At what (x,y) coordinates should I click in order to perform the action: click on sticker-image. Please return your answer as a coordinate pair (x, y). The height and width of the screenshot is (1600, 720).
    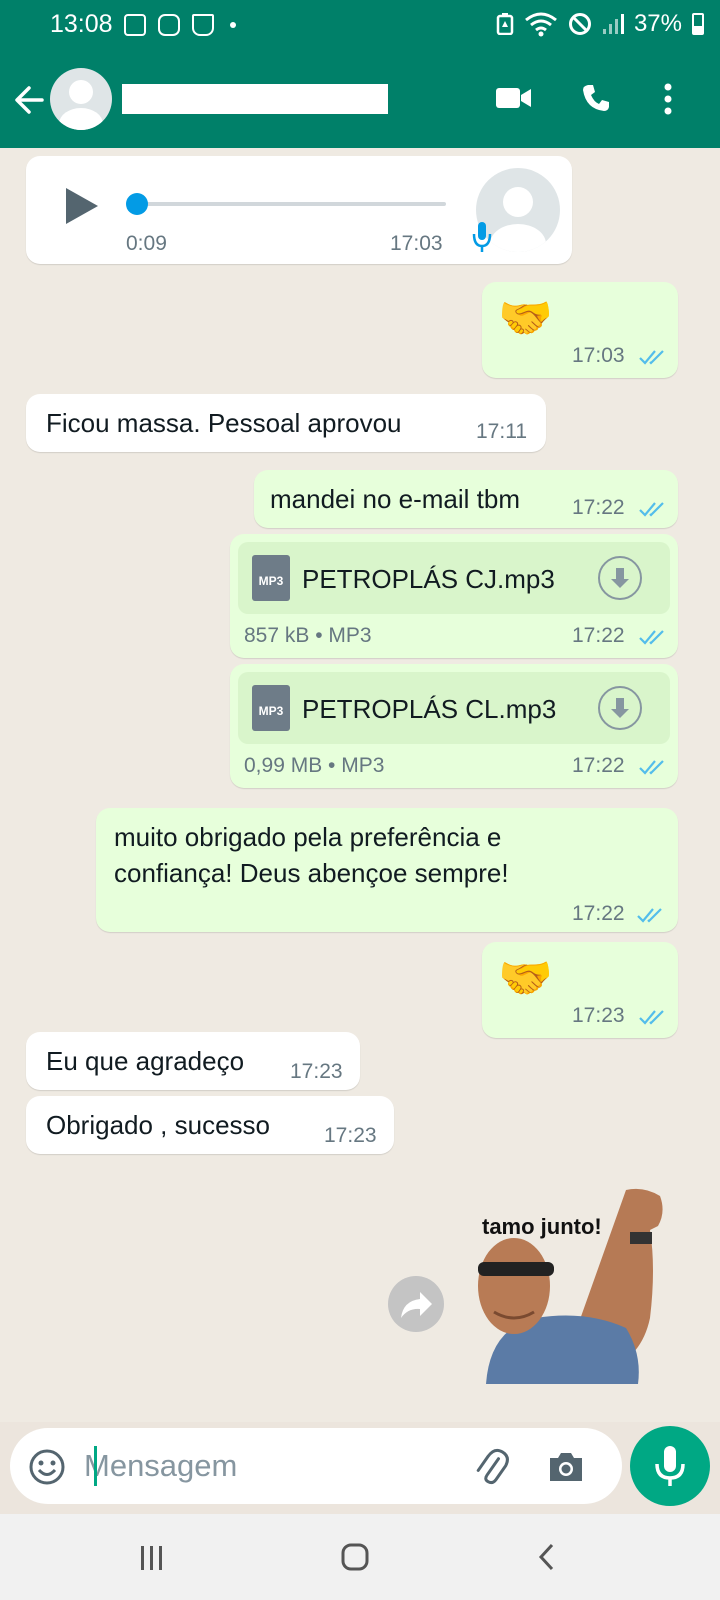
    Looking at the image, I should click on (570, 1286).